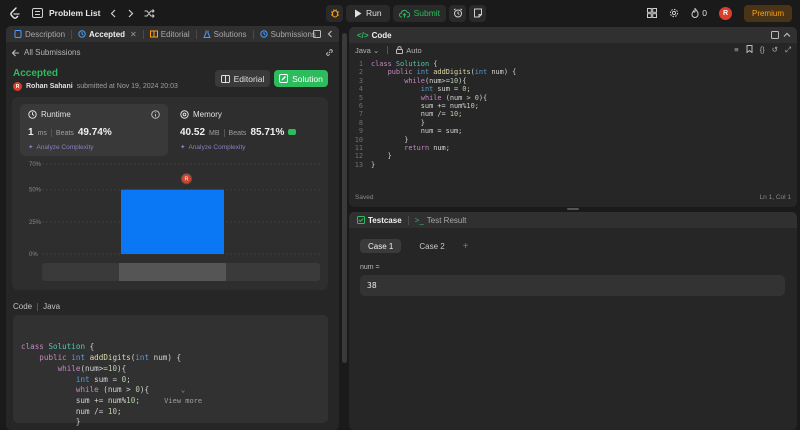  Describe the element at coordinates (51, 422) in the screenshot. I see `code-preview-line: }` at that location.